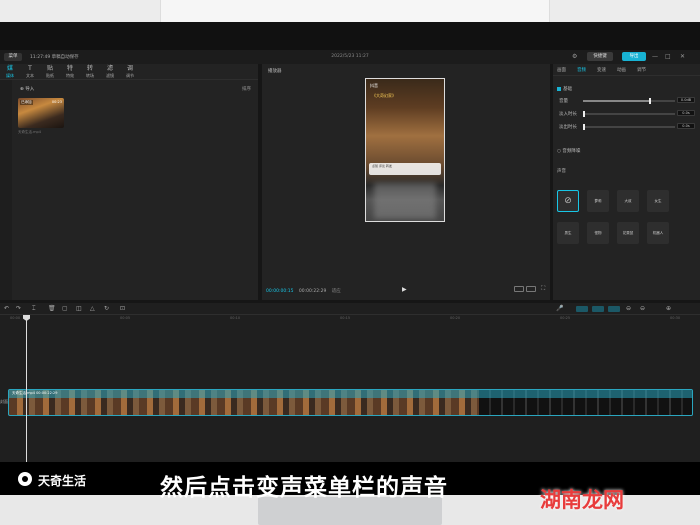  What do you see at coordinates (628, 308) in the screenshot?
I see `volume-icon: ⊖` at bounding box center [628, 308].